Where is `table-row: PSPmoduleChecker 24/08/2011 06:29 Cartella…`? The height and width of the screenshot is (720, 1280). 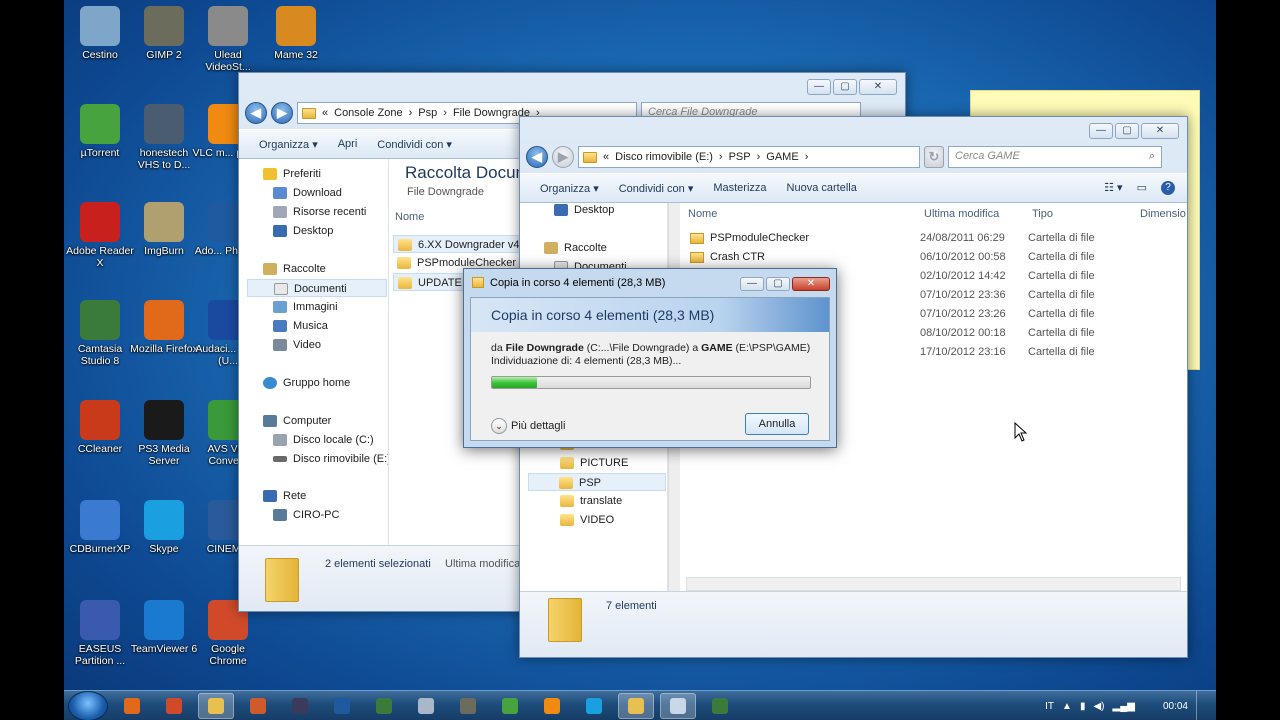
table-row: PSPmoduleChecker 24/08/2011 06:29 Cartella… is located at coordinates (933, 238).